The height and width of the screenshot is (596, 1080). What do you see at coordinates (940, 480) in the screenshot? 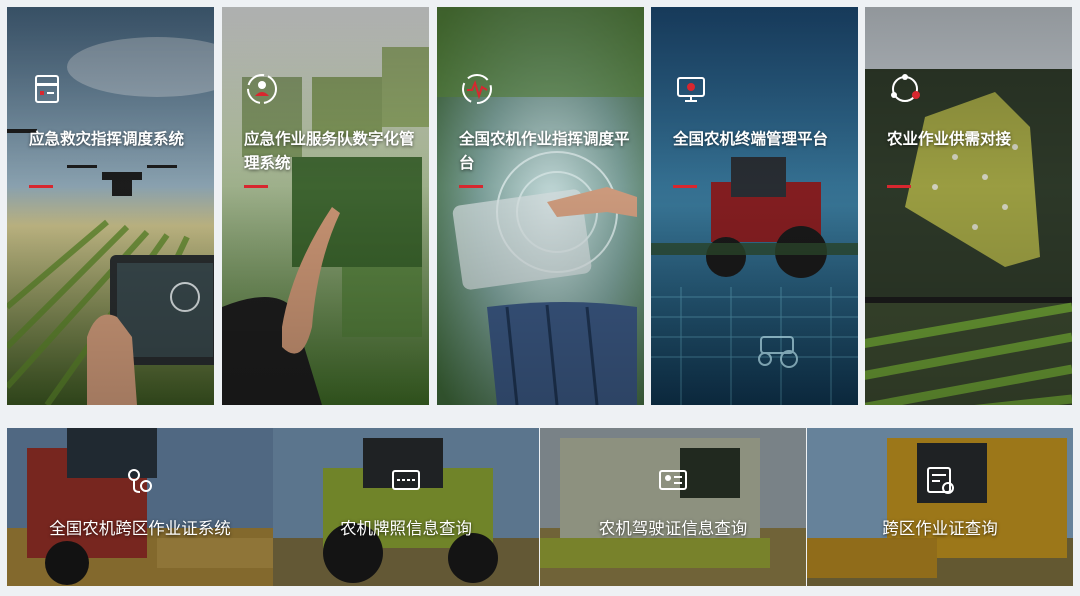
I see `certificate-icon` at bounding box center [940, 480].